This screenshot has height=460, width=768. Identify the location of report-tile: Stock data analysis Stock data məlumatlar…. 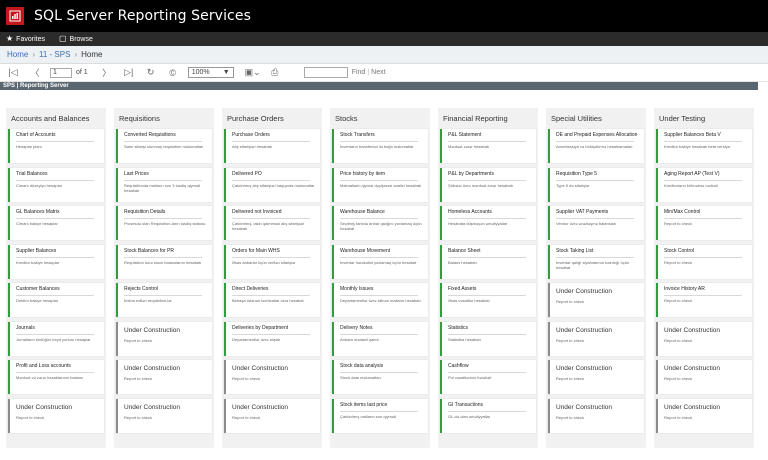
(380, 377).